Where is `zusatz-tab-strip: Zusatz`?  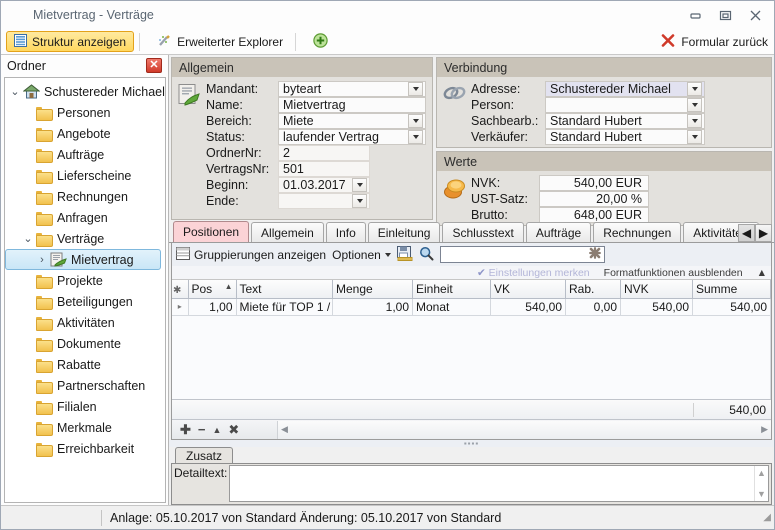
zusatz-tab-strip: Zusatz is located at coordinates (471, 455).